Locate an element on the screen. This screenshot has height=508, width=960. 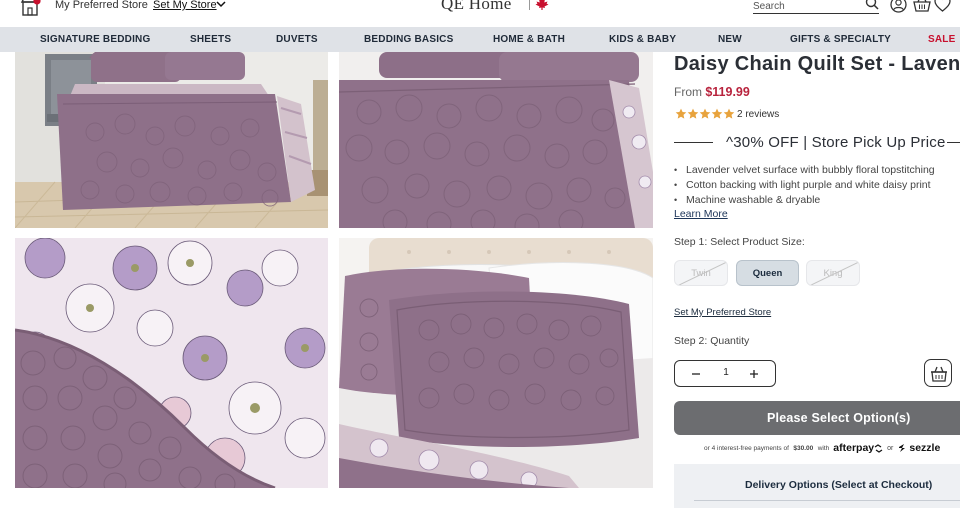
size-label: Queen is located at coordinates (767, 273).